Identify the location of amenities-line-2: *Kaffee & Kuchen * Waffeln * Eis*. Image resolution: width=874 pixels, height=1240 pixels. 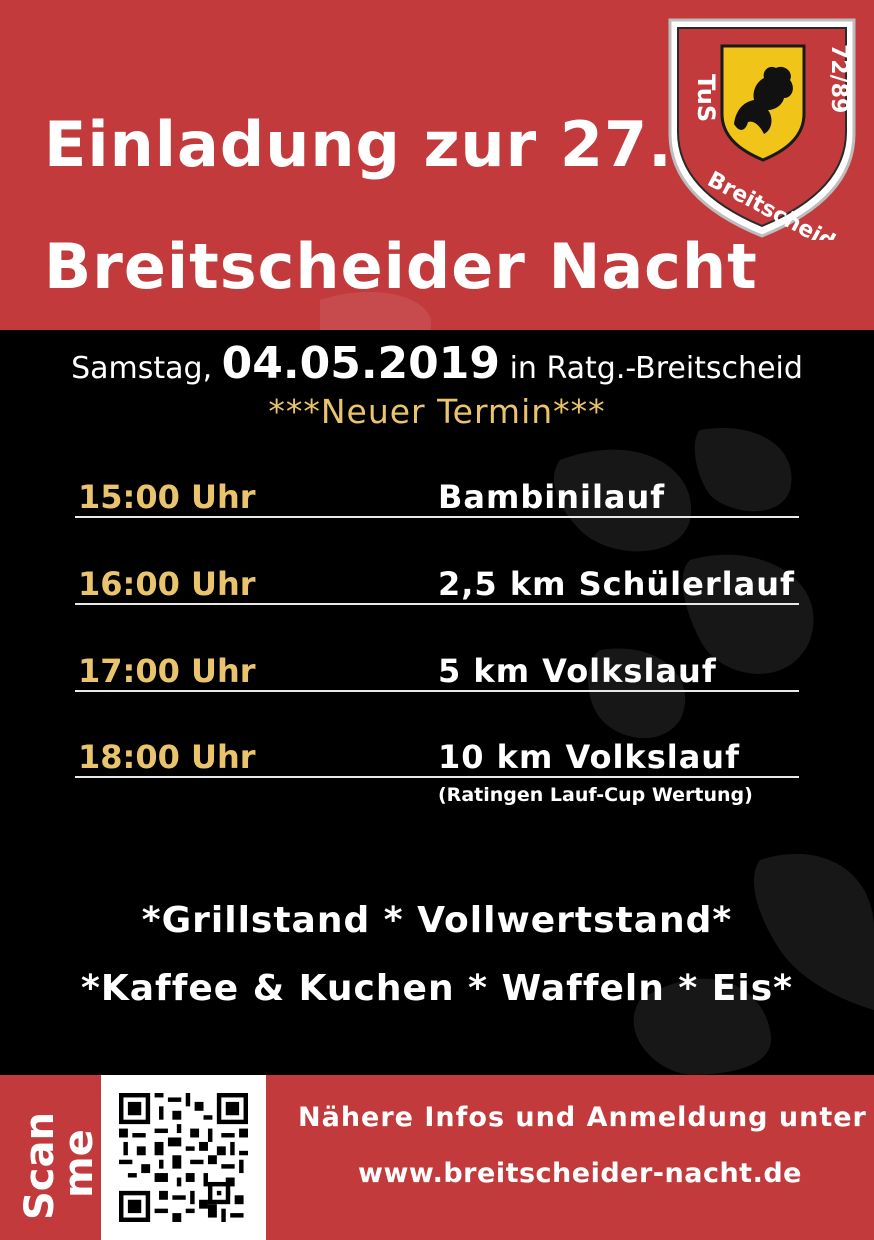
(437, 988).